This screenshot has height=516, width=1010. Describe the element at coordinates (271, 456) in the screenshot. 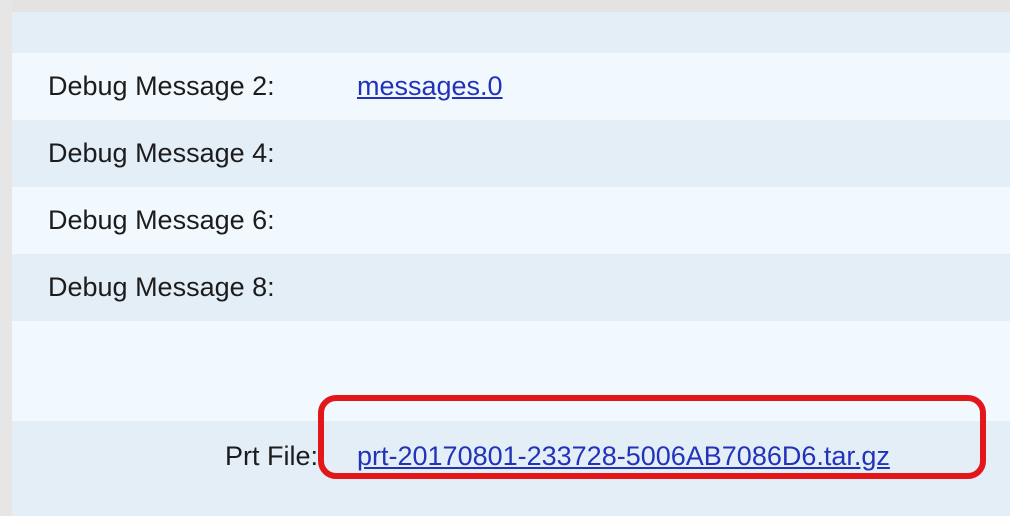

I see `prt-file-label: Prt File:` at that location.